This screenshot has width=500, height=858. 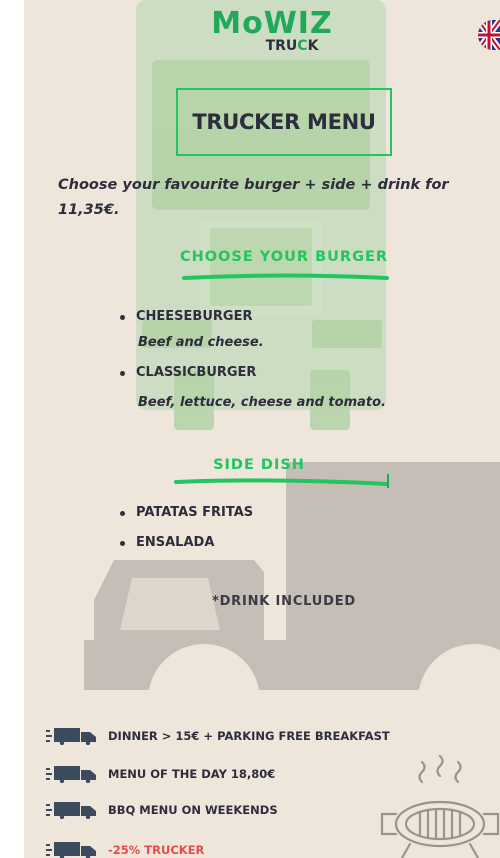 What do you see at coordinates (284, 257) in the screenshot?
I see `burger-heading: CHOOSE YOUR BURGER` at bounding box center [284, 257].